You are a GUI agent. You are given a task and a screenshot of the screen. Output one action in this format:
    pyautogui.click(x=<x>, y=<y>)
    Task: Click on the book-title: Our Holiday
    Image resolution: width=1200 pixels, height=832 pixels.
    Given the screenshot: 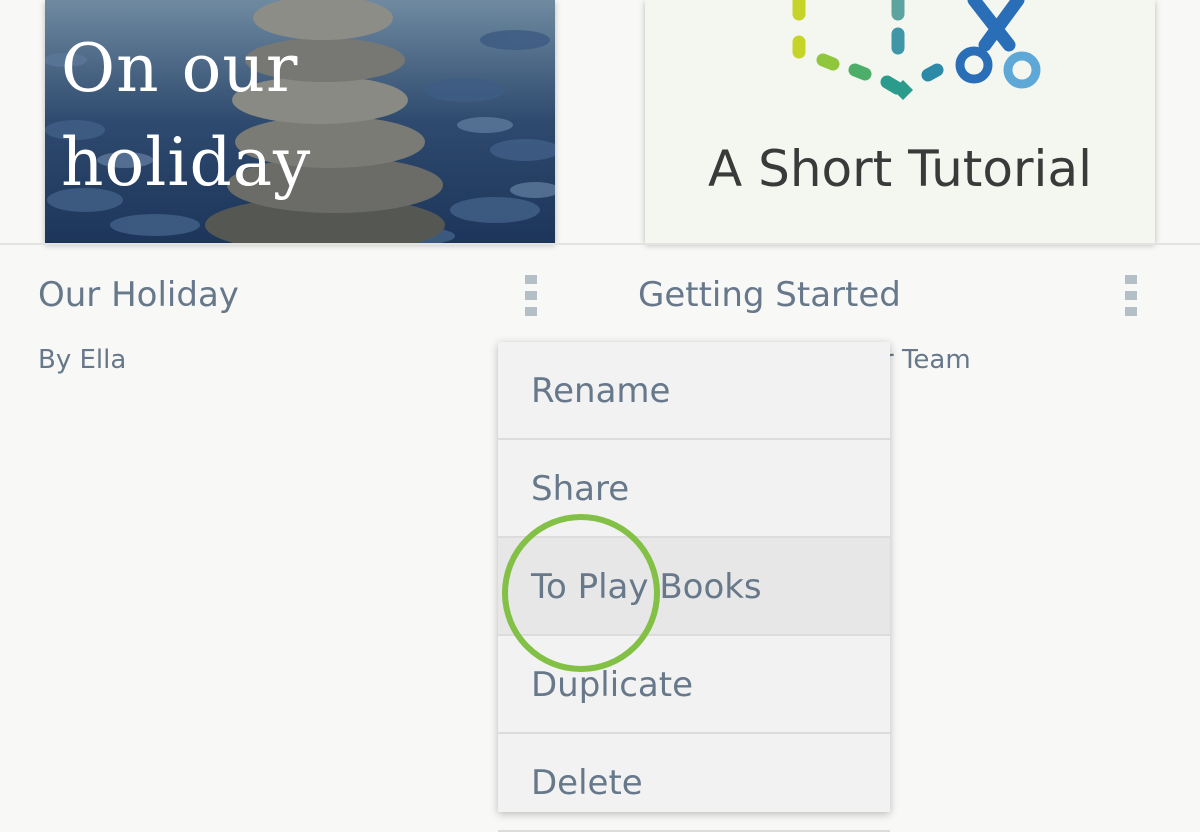 What is the action you would take?
    pyautogui.click(x=138, y=295)
    